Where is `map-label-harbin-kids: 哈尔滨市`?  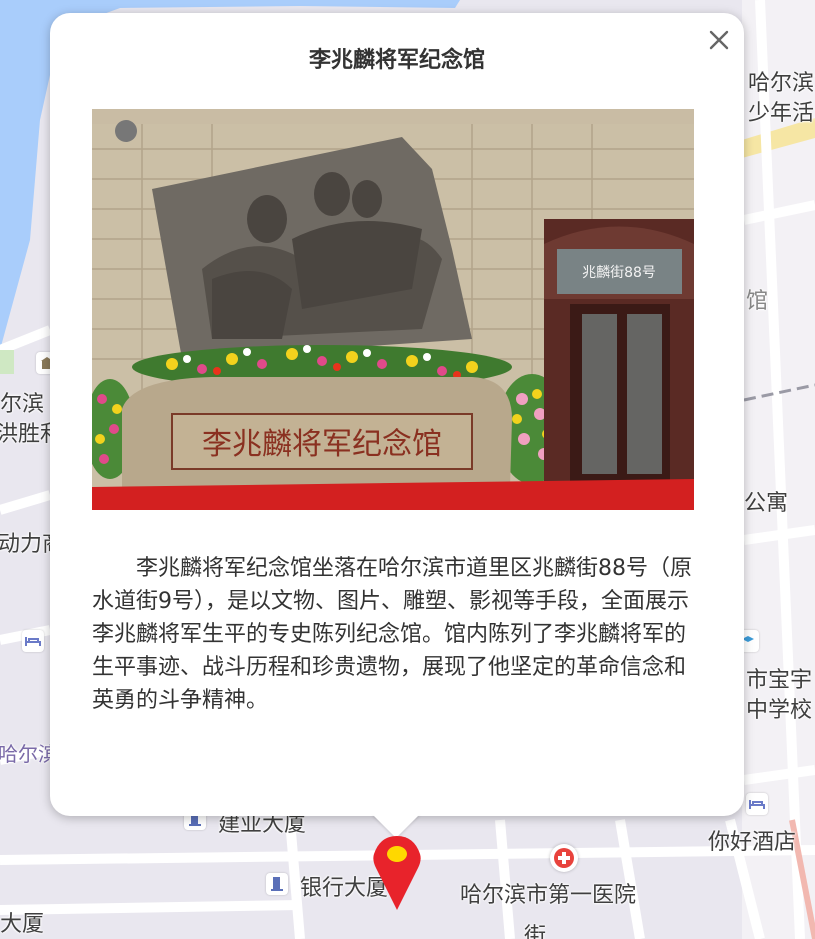
map-label-harbin-kids: 哈尔滨市 is located at coordinates (781, 83).